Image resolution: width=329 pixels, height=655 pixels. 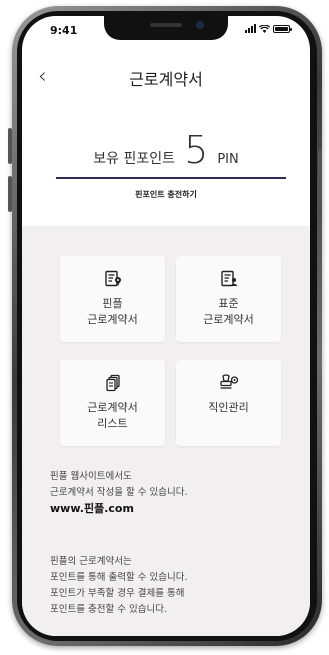 What do you see at coordinates (200, 25) in the screenshot?
I see `front-camera` at bounding box center [200, 25].